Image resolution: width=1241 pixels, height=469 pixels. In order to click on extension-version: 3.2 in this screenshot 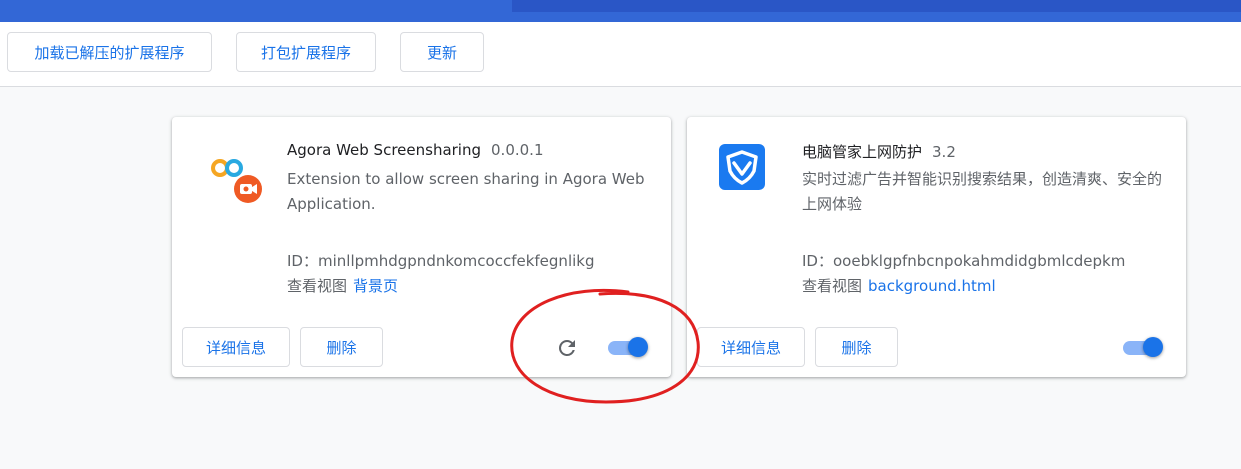, I will do `click(944, 152)`.